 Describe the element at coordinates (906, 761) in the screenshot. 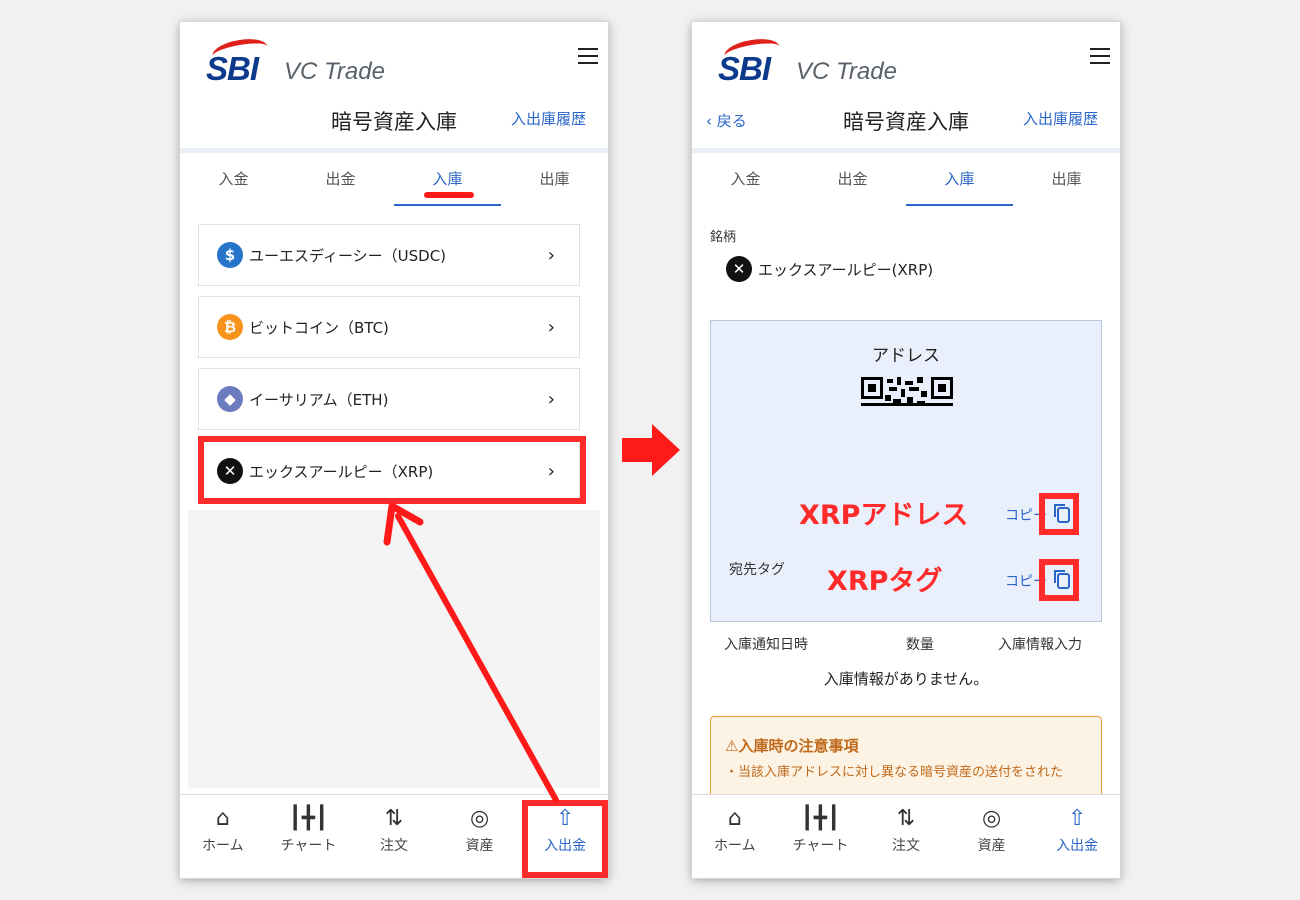

I see `notice-box: ⚠入庫時の注意事項 ・当該入庫アドレスに対し異なる暗号資産の送付をされた` at that location.